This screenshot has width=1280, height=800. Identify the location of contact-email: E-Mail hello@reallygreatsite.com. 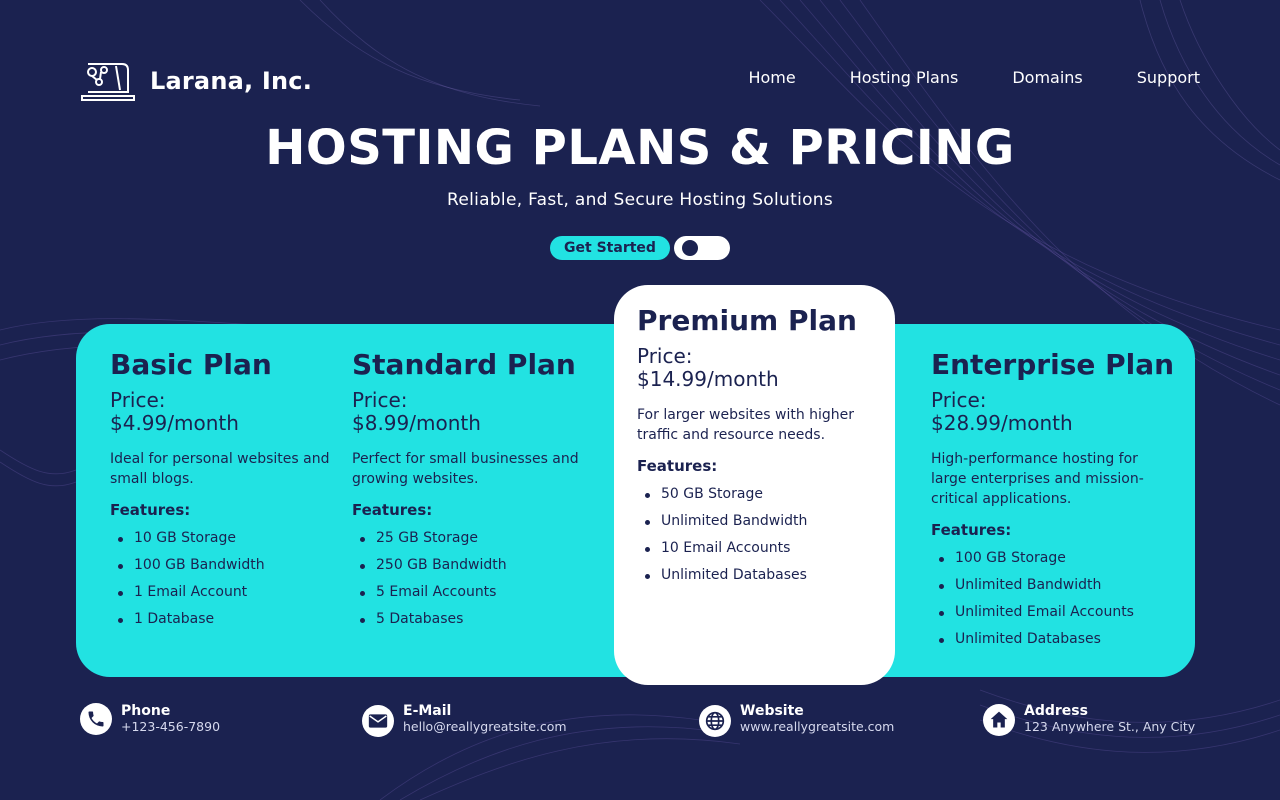
(464, 720).